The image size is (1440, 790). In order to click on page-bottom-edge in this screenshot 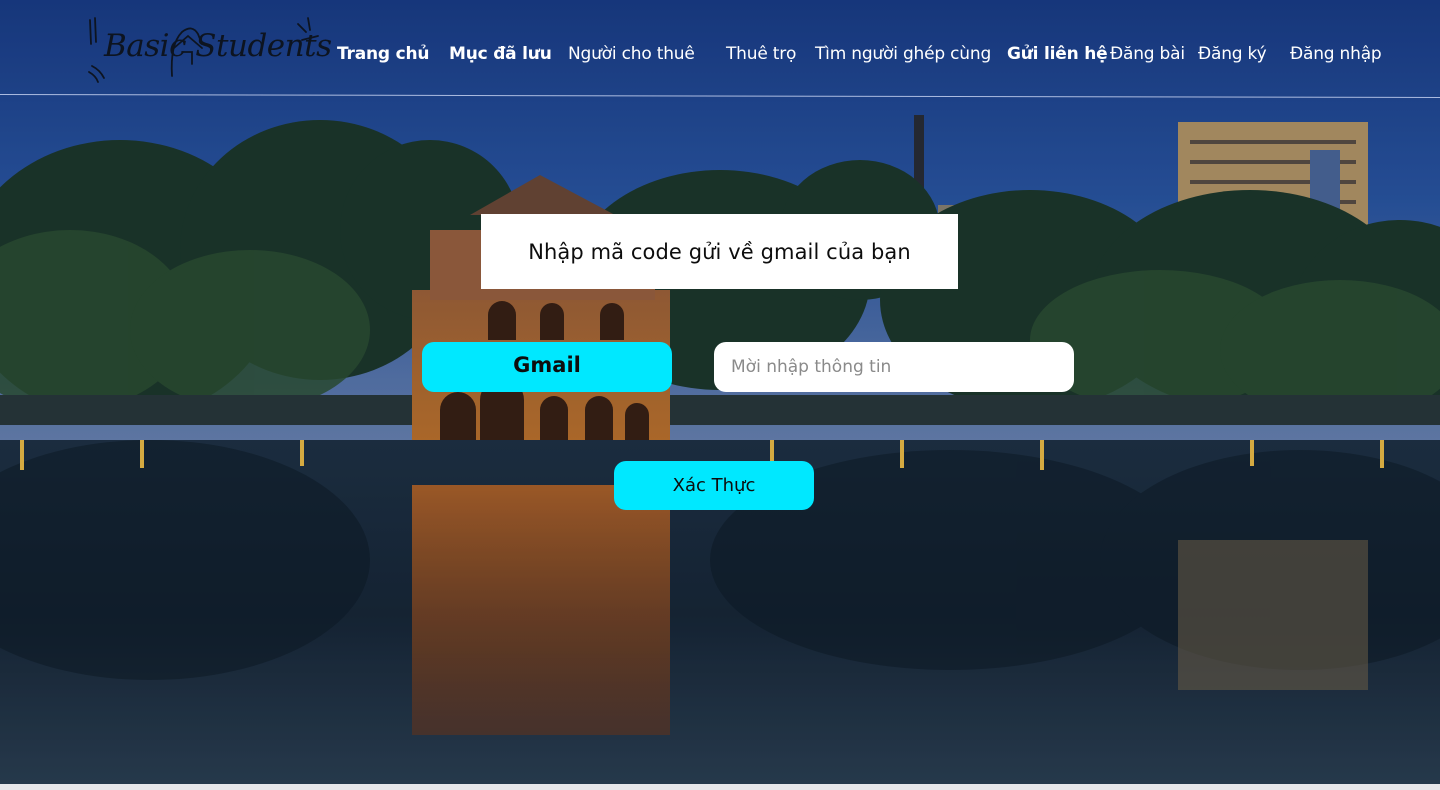, I will do `click(720, 787)`.